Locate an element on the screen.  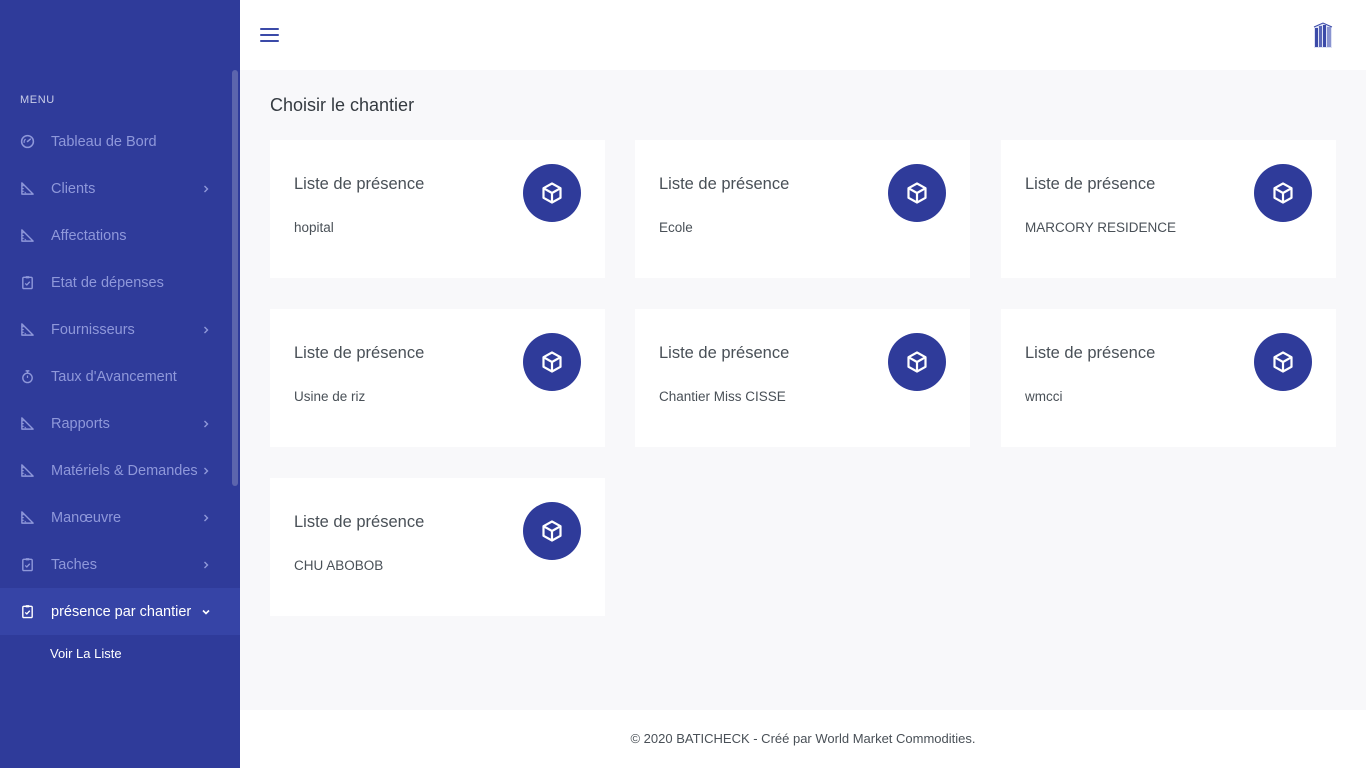
site-card-ecole: Liste de présence Ecole is located at coordinates (802, 209).